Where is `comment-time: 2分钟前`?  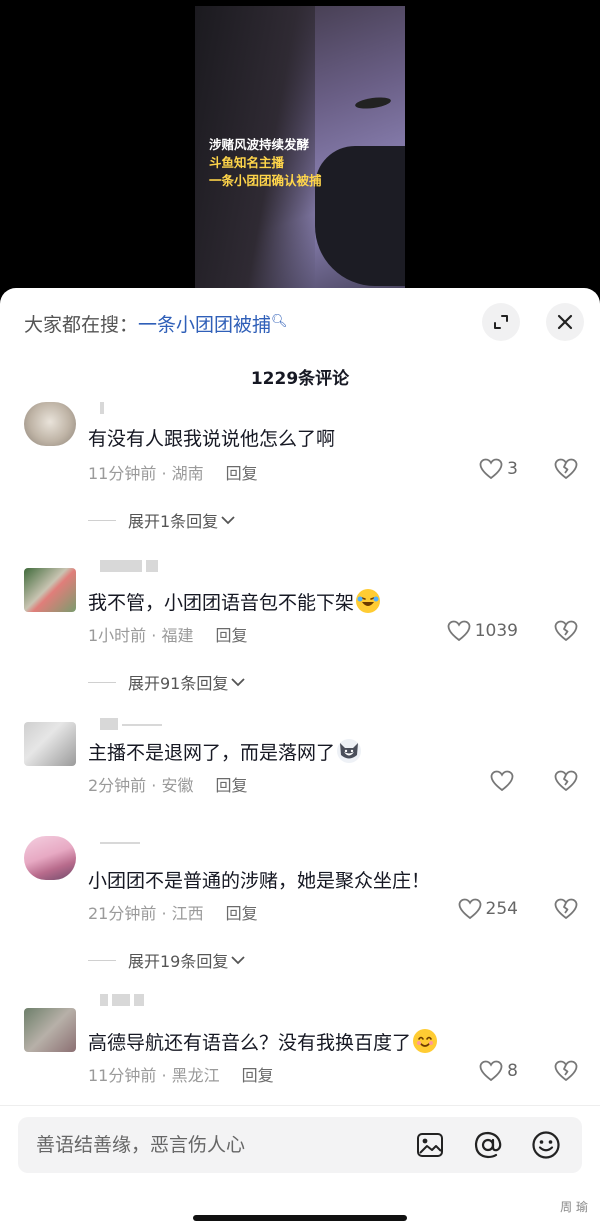
comment-time: 2分钟前 is located at coordinates (117, 785).